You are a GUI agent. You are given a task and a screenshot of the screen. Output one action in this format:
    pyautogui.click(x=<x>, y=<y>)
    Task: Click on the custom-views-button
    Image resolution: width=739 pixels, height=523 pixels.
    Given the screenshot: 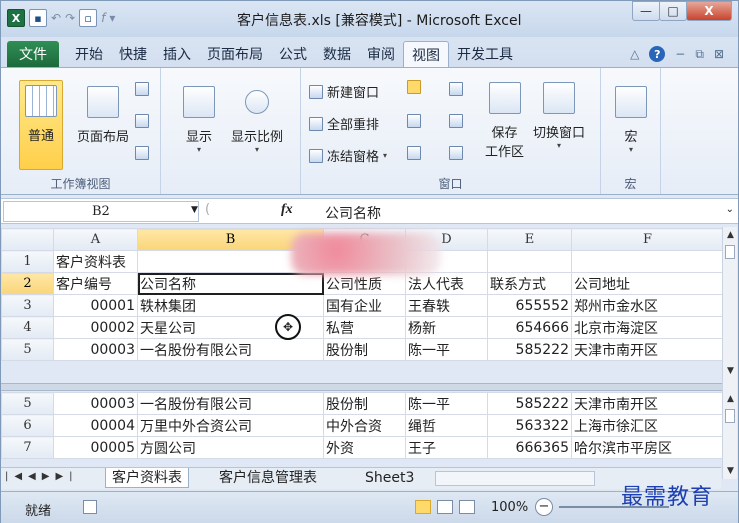 What is the action you would take?
    pyautogui.click(x=142, y=121)
    